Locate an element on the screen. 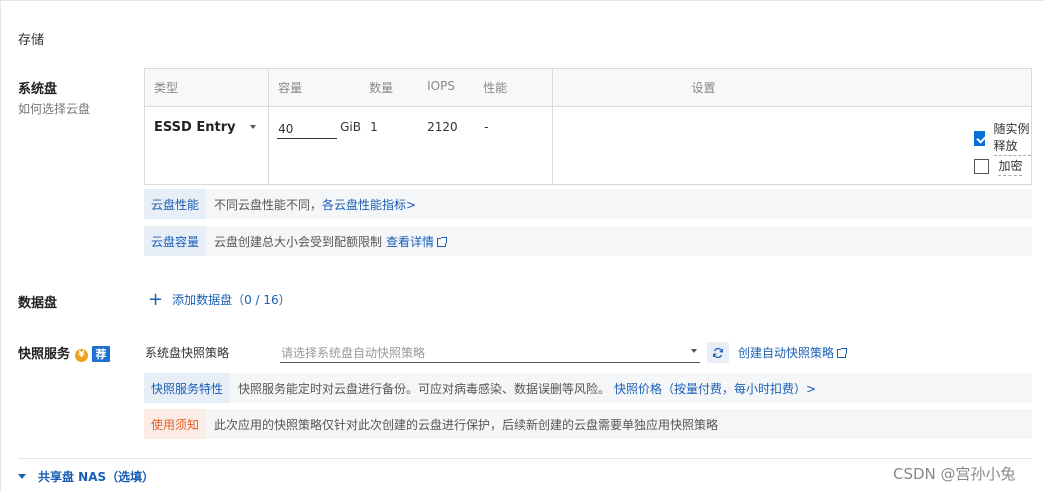 The height and width of the screenshot is (492, 1044). snapshot-service-heading: 快照服务 ¥ 荐 is located at coordinates (64, 352).